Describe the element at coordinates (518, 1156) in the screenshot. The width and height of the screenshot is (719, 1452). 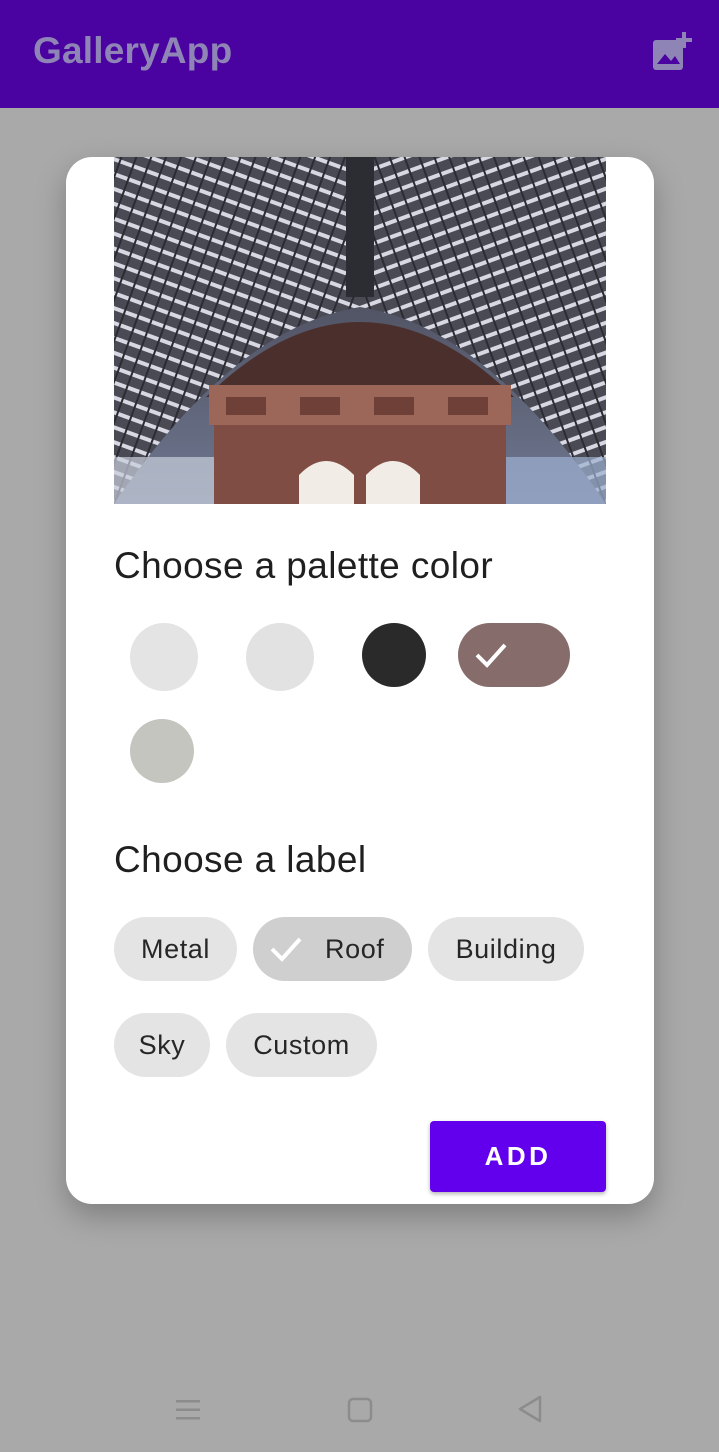
I see `add-button: ADD` at that location.